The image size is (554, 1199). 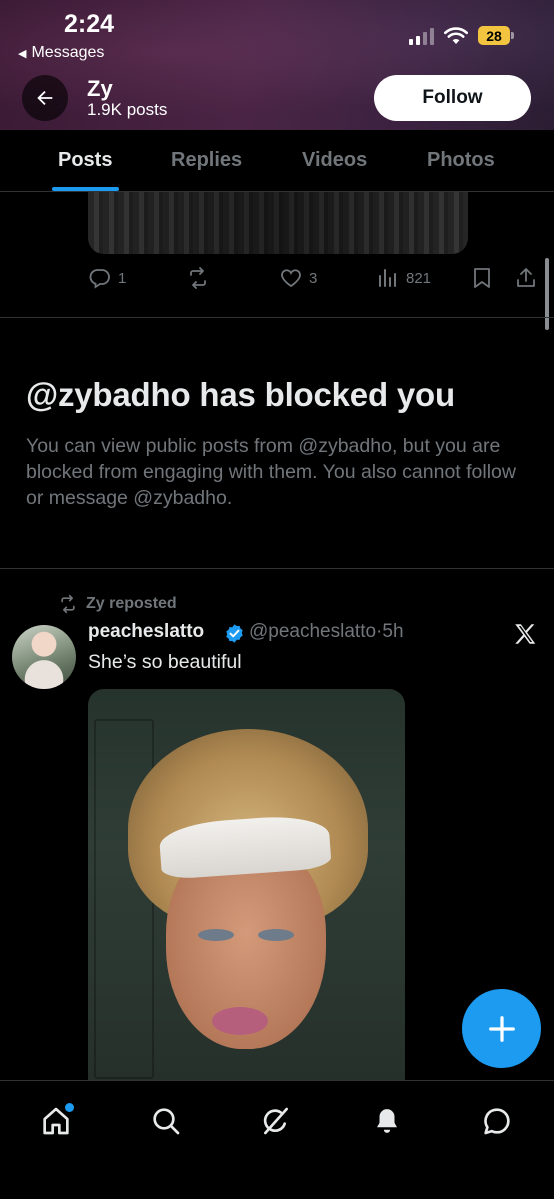 I want to click on bookmark-action, so click(x=482, y=278).